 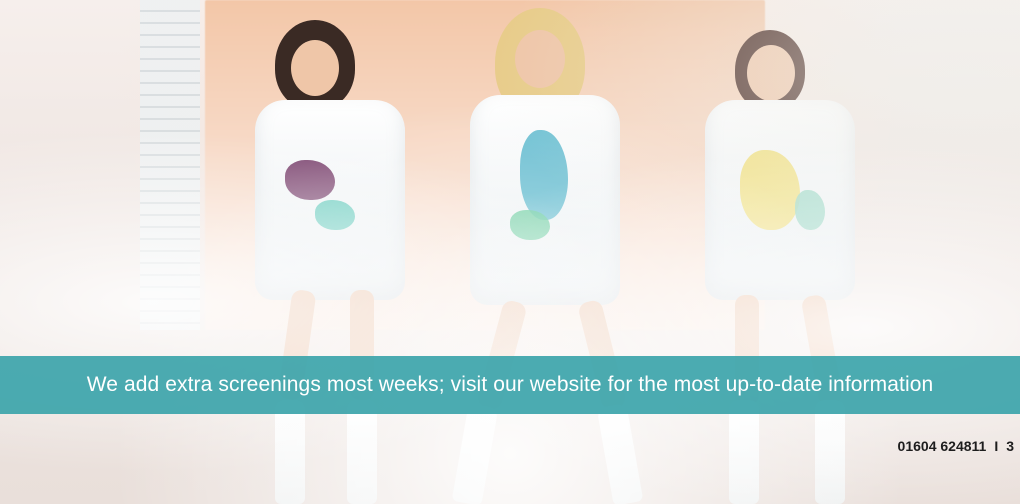 What do you see at coordinates (1010, 446) in the screenshot?
I see `page-number: 3` at bounding box center [1010, 446].